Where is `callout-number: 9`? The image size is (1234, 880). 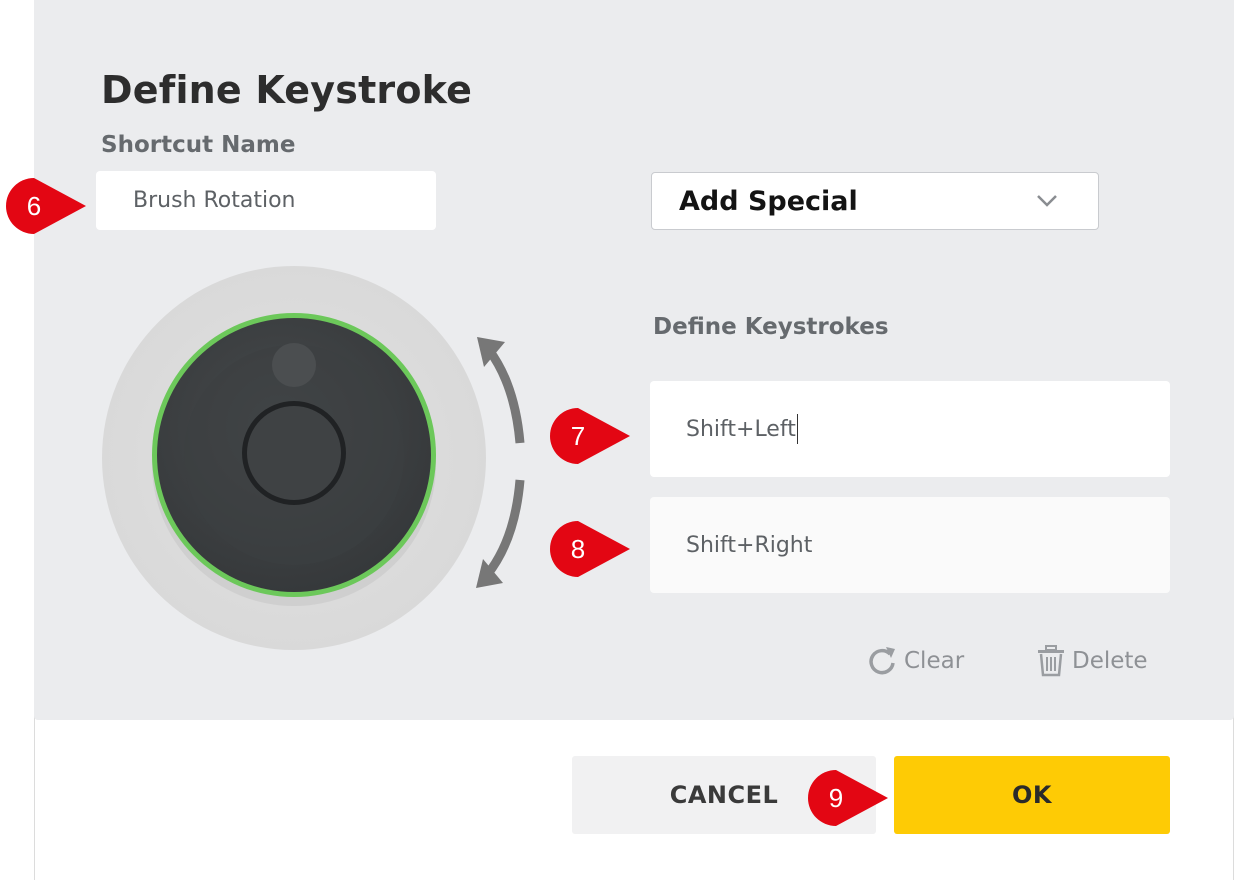 callout-number: 9 is located at coordinates (836, 797).